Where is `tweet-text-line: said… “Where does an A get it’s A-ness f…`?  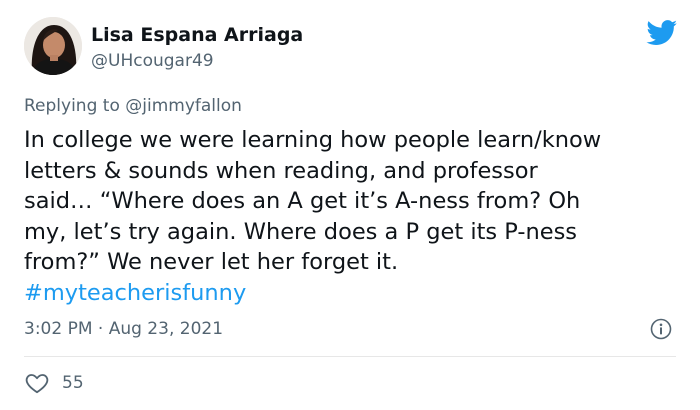
tweet-text-line: said… “Where does an A get it’s A-ness f… is located at coordinates (302, 201).